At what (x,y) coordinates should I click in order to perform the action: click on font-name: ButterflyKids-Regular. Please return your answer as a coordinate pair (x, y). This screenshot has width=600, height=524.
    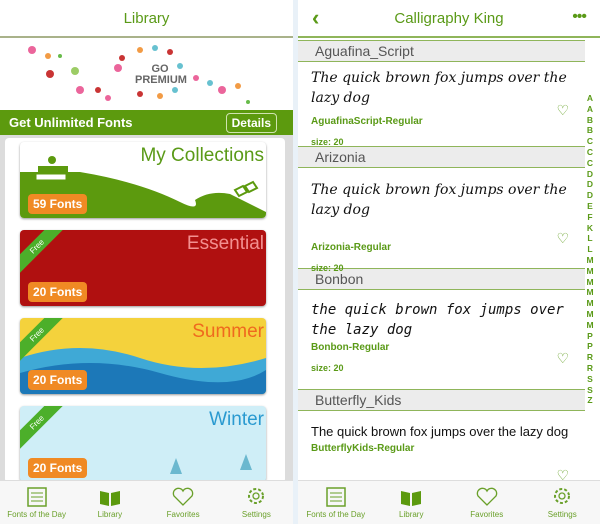
    Looking at the image, I should click on (363, 448).